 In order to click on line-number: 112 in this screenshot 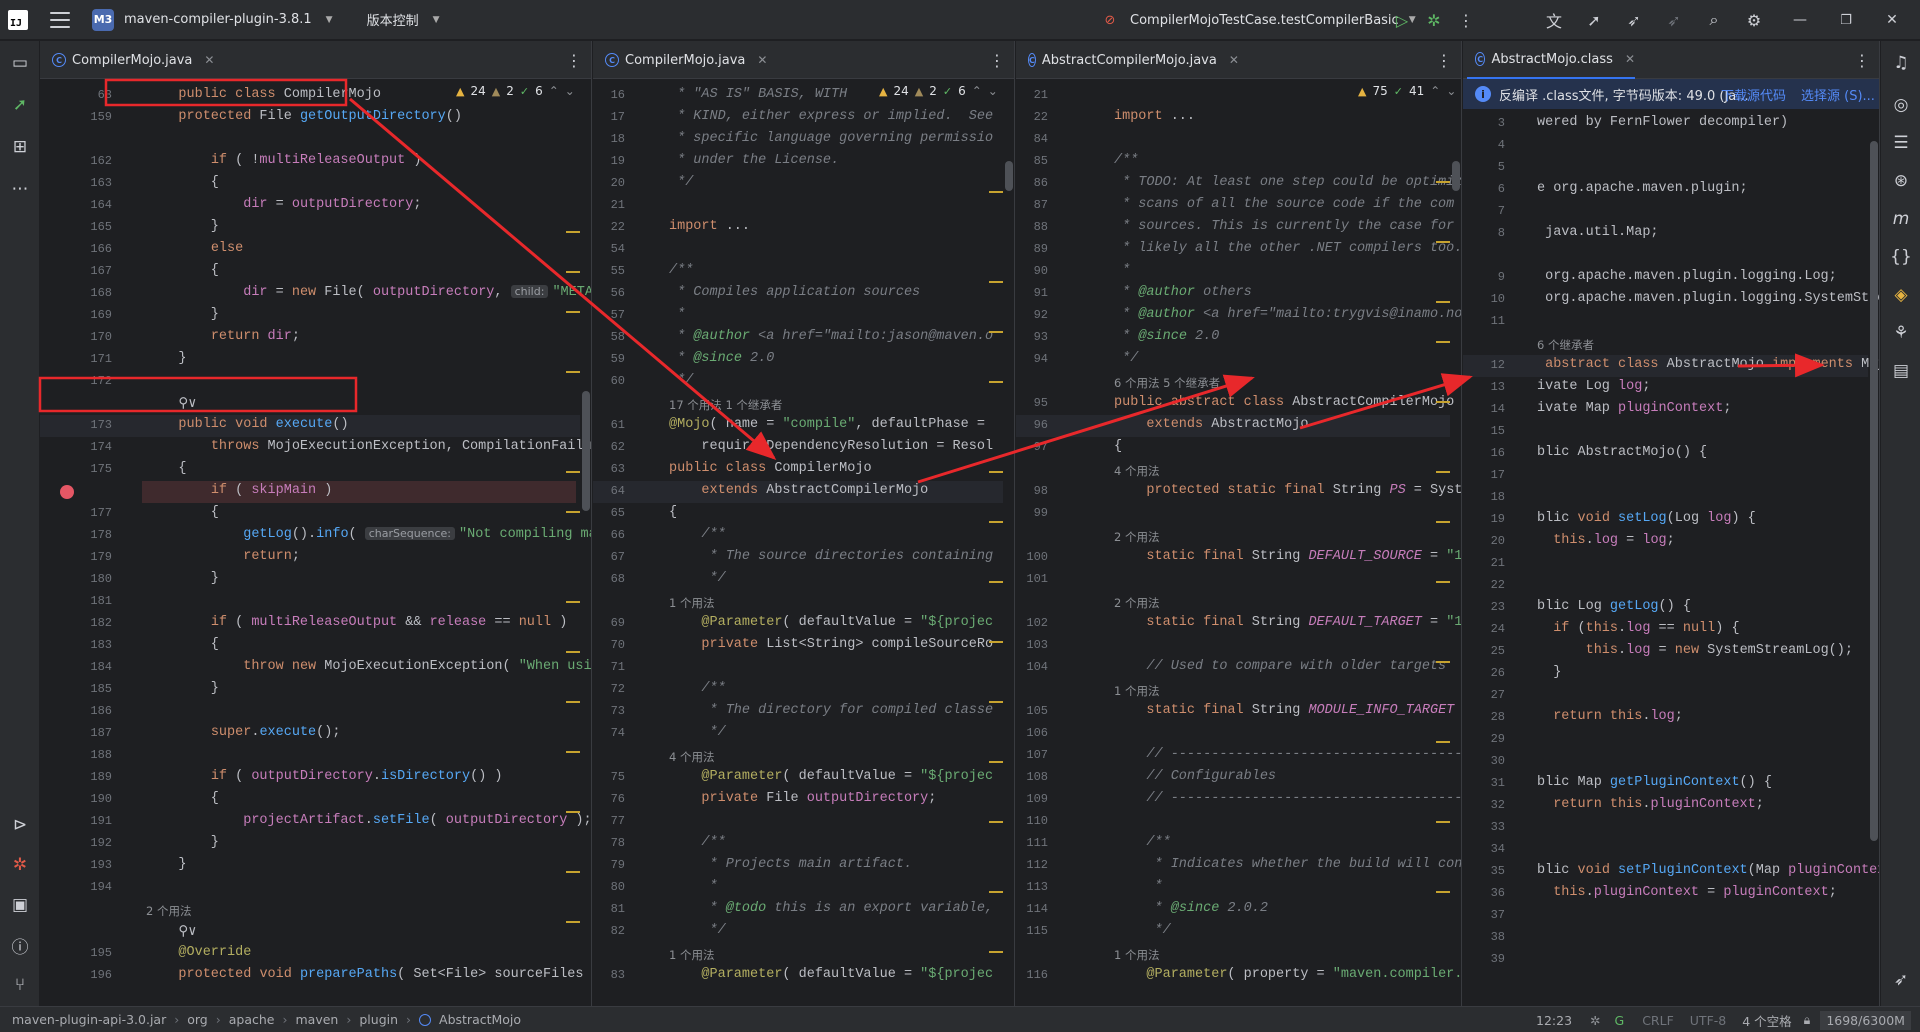, I will do `click(1032, 865)`.